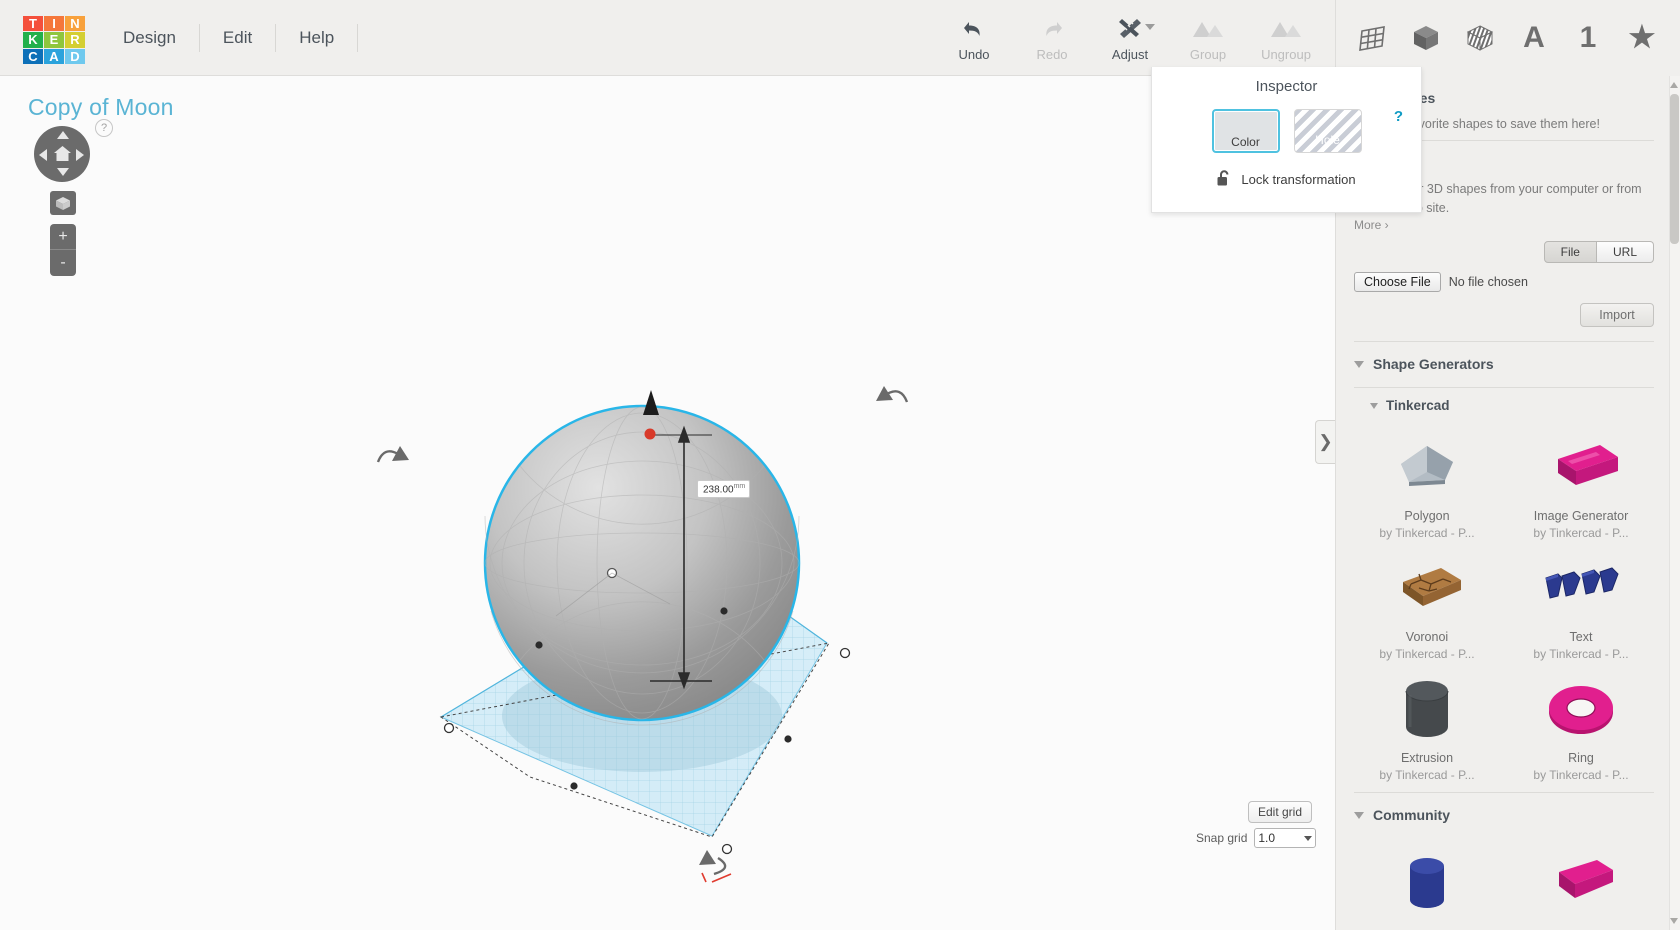 Image resolution: width=1680 pixels, height=930 pixels. I want to click on adjust-button: Adjust, so click(1130, 35).